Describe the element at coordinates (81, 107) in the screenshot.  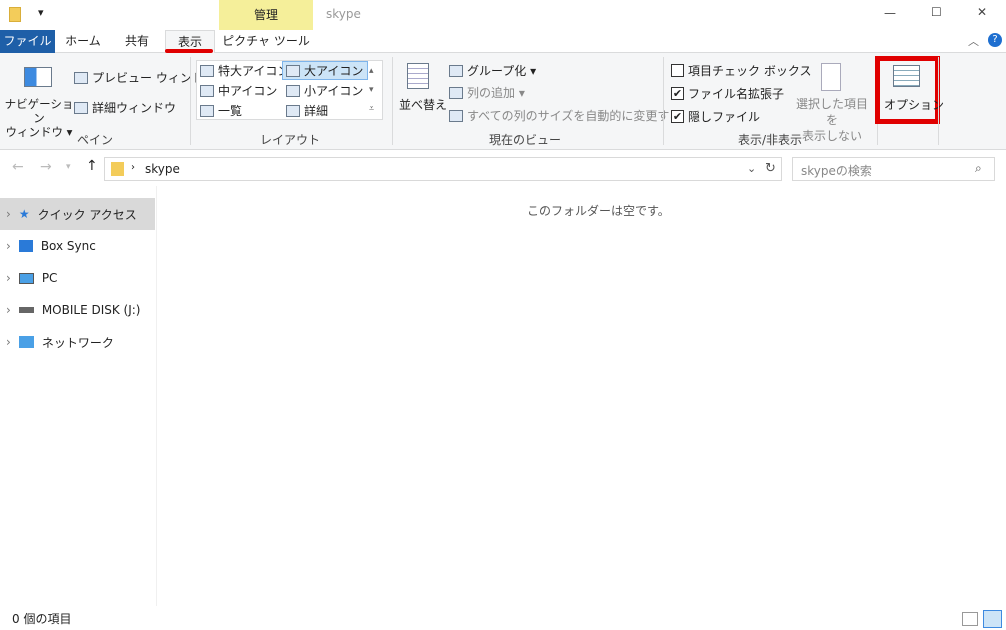
I see `details-pane-icon` at that location.